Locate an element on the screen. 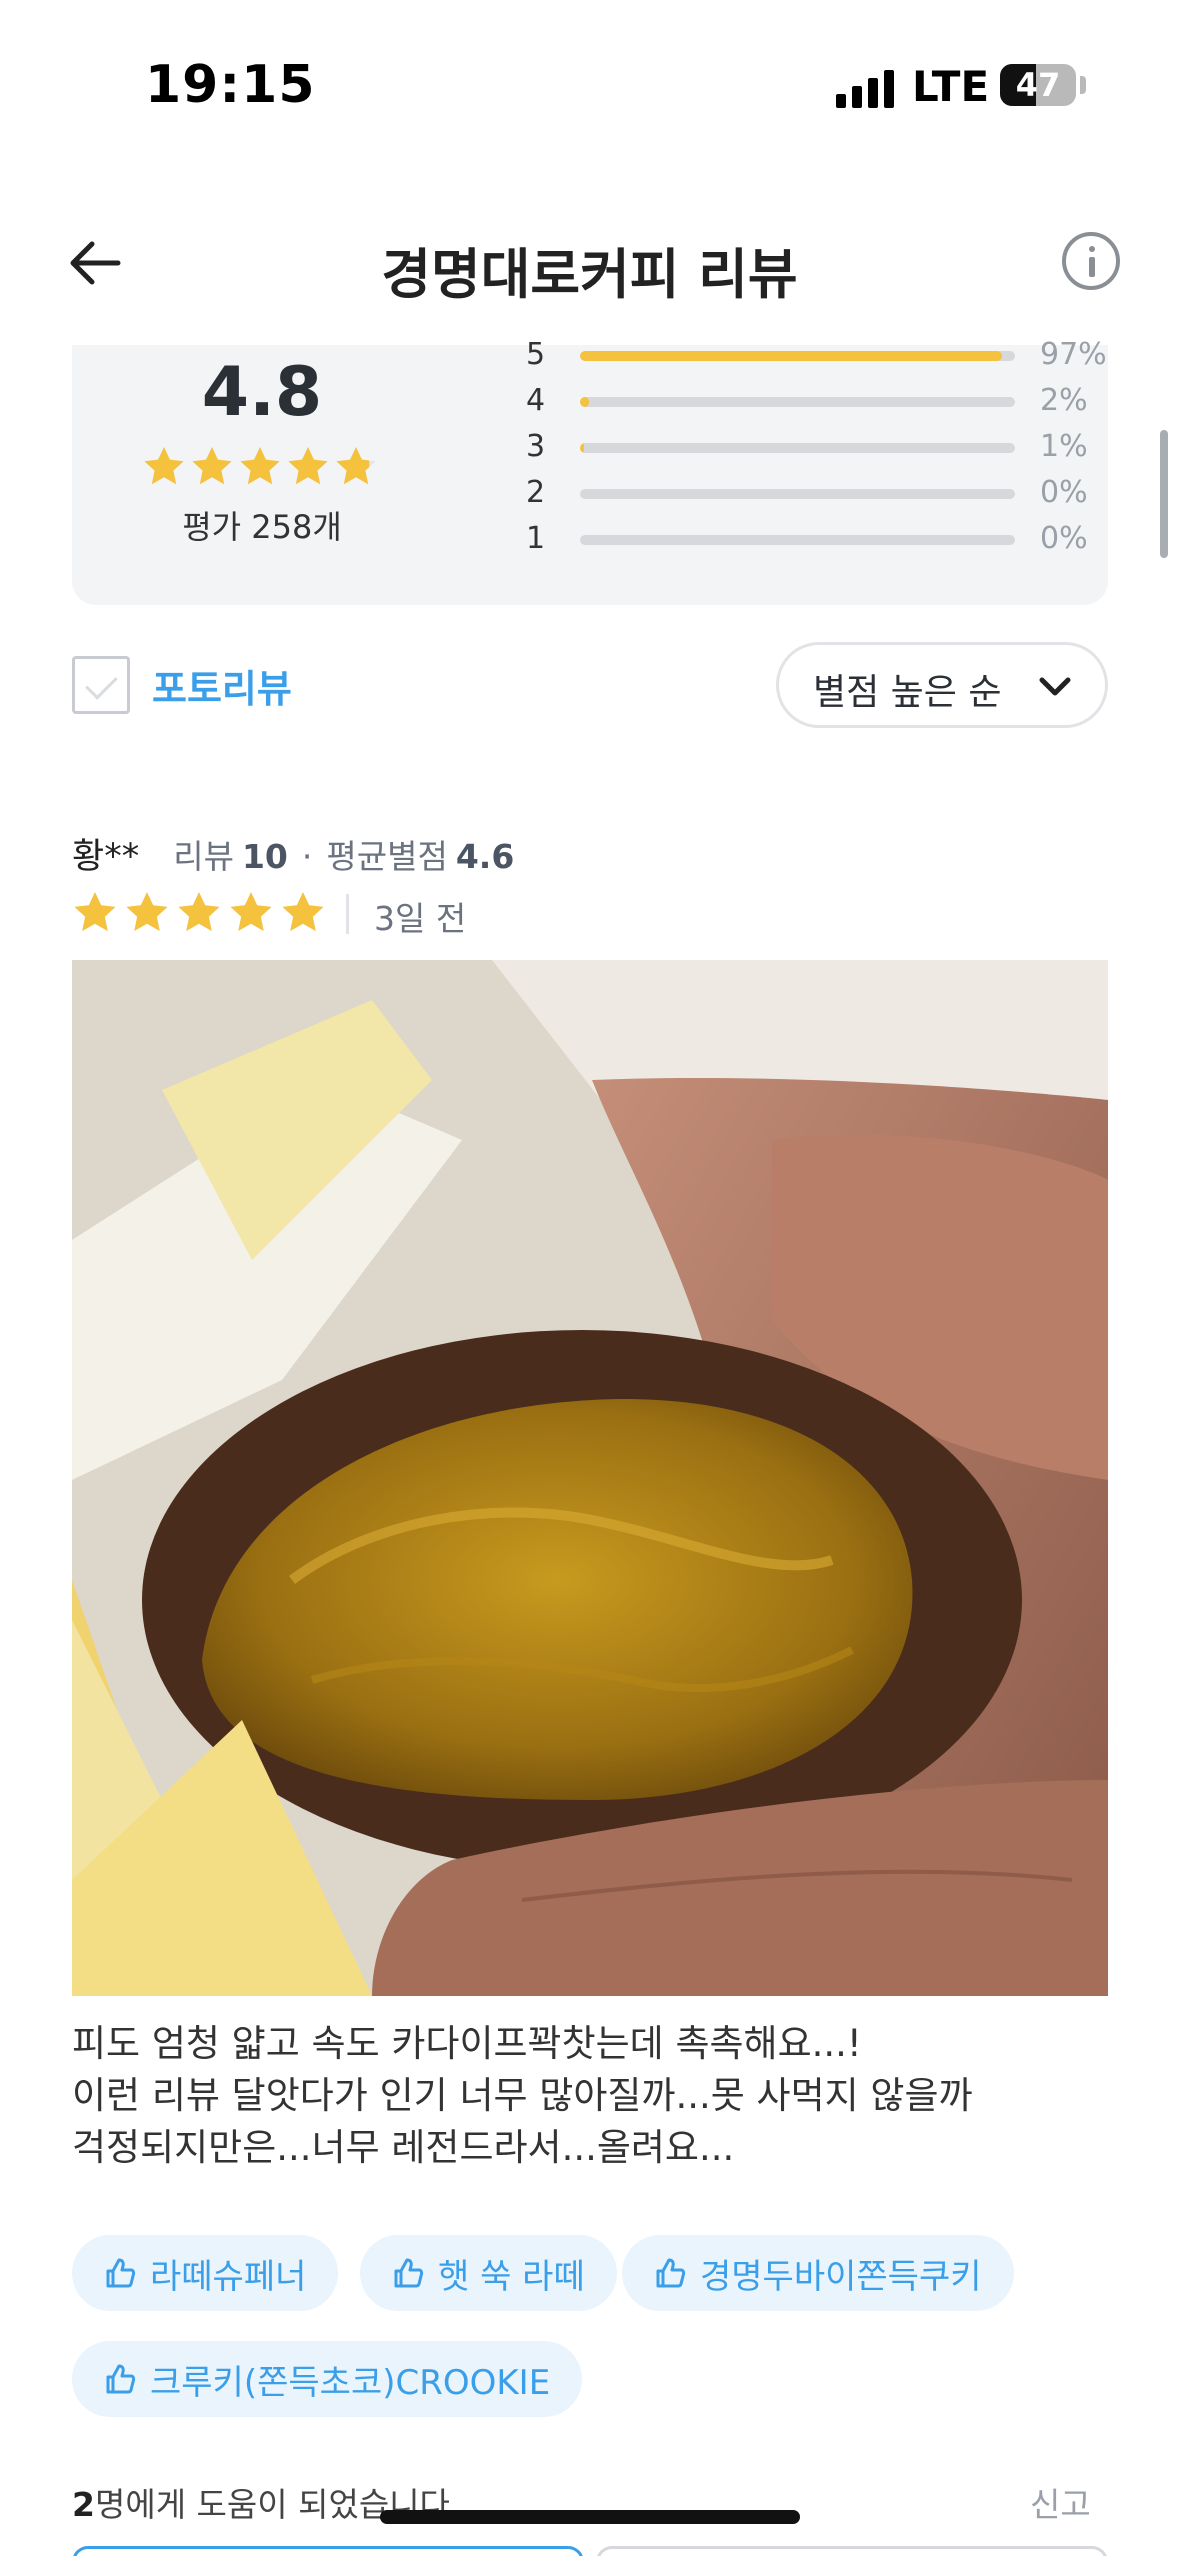 The width and height of the screenshot is (1179, 2556). average-stars is located at coordinates (262, 467).